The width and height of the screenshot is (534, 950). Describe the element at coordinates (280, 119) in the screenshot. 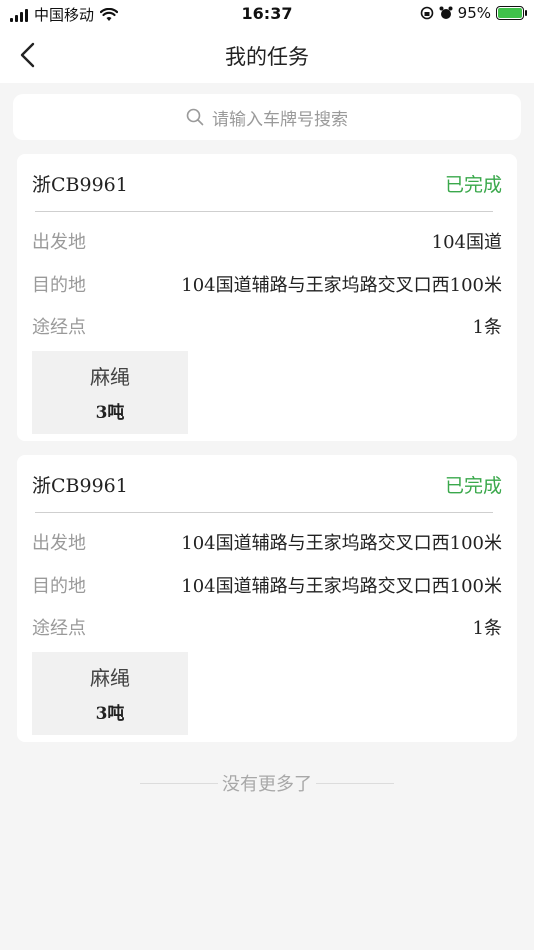

I see `search-placeholder: 请输入车牌号搜索` at that location.